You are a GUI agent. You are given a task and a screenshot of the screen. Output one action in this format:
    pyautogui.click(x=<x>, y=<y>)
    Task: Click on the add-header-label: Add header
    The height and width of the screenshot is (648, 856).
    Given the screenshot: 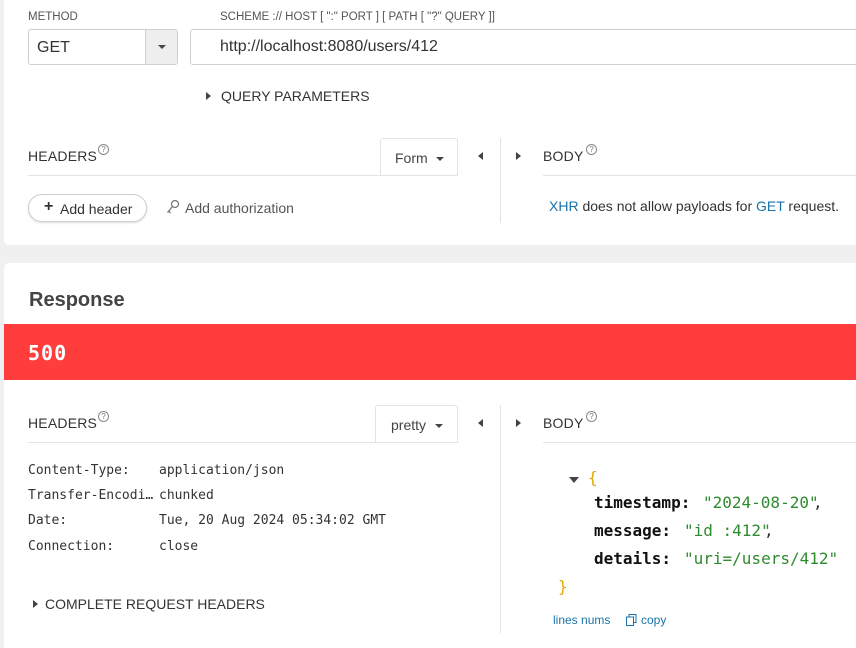 What is the action you would take?
    pyautogui.click(x=96, y=209)
    